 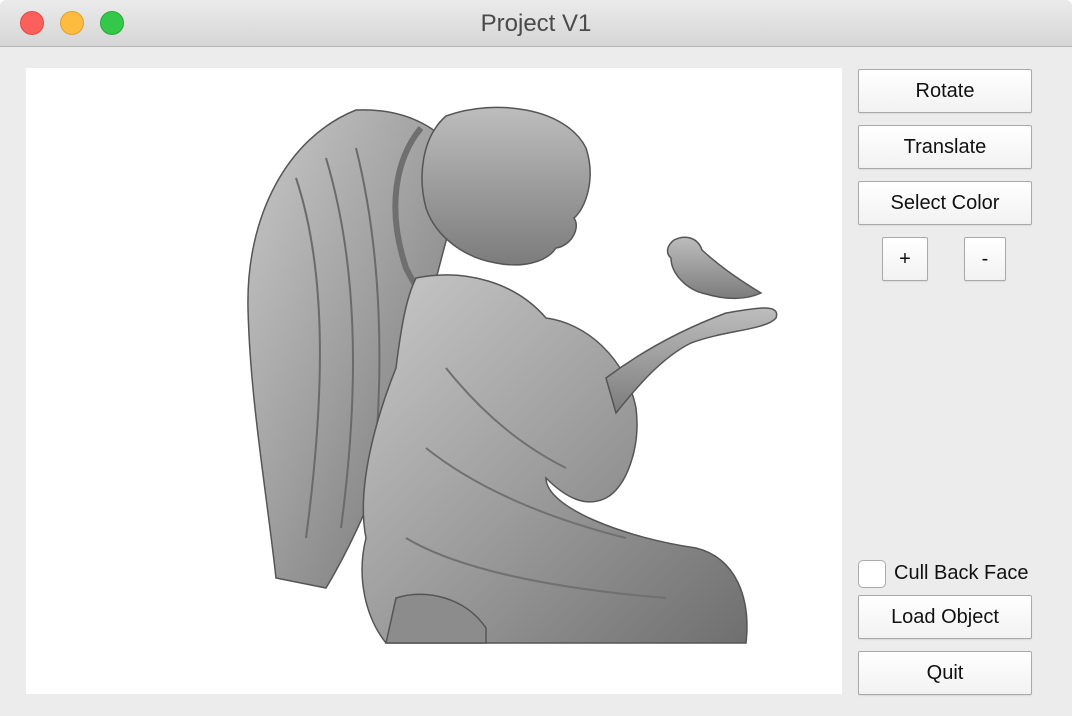 I want to click on zoom-out-button: -, so click(x=985, y=259).